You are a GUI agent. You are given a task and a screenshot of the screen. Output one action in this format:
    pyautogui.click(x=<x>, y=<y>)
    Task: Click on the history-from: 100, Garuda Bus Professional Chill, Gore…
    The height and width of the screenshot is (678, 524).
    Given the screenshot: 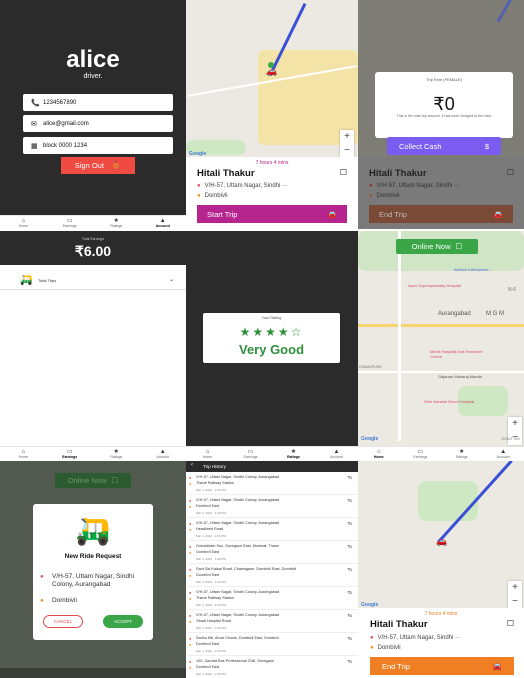 What is the action you would take?
    pyautogui.click(x=235, y=661)
    